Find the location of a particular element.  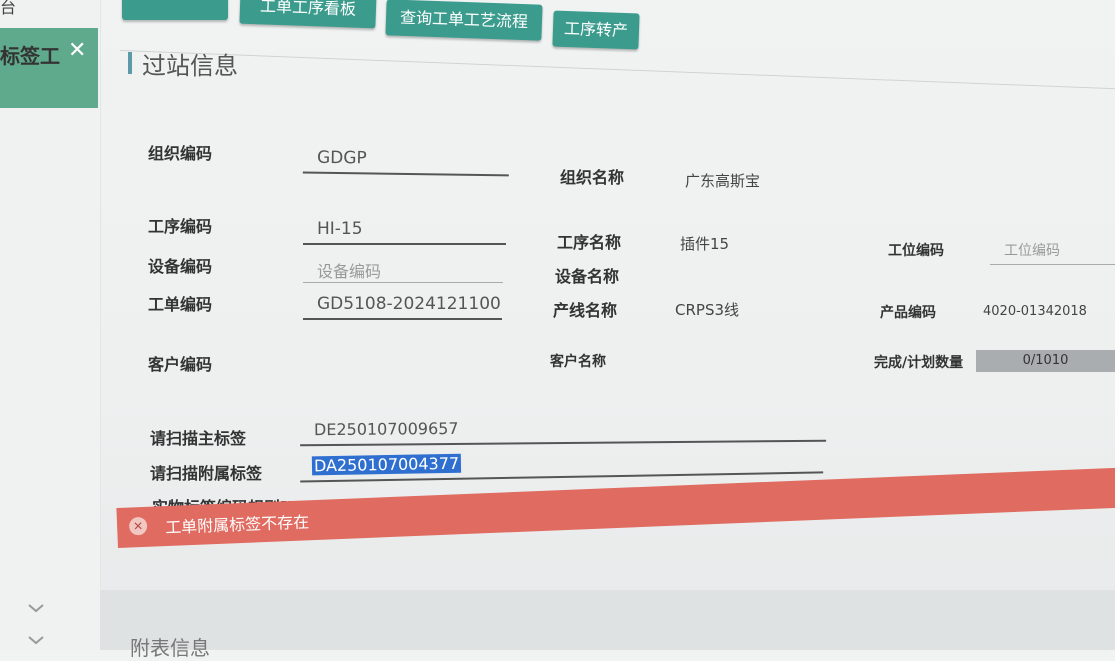

equipment-code-field: 设备编码 is located at coordinates (403, 269).